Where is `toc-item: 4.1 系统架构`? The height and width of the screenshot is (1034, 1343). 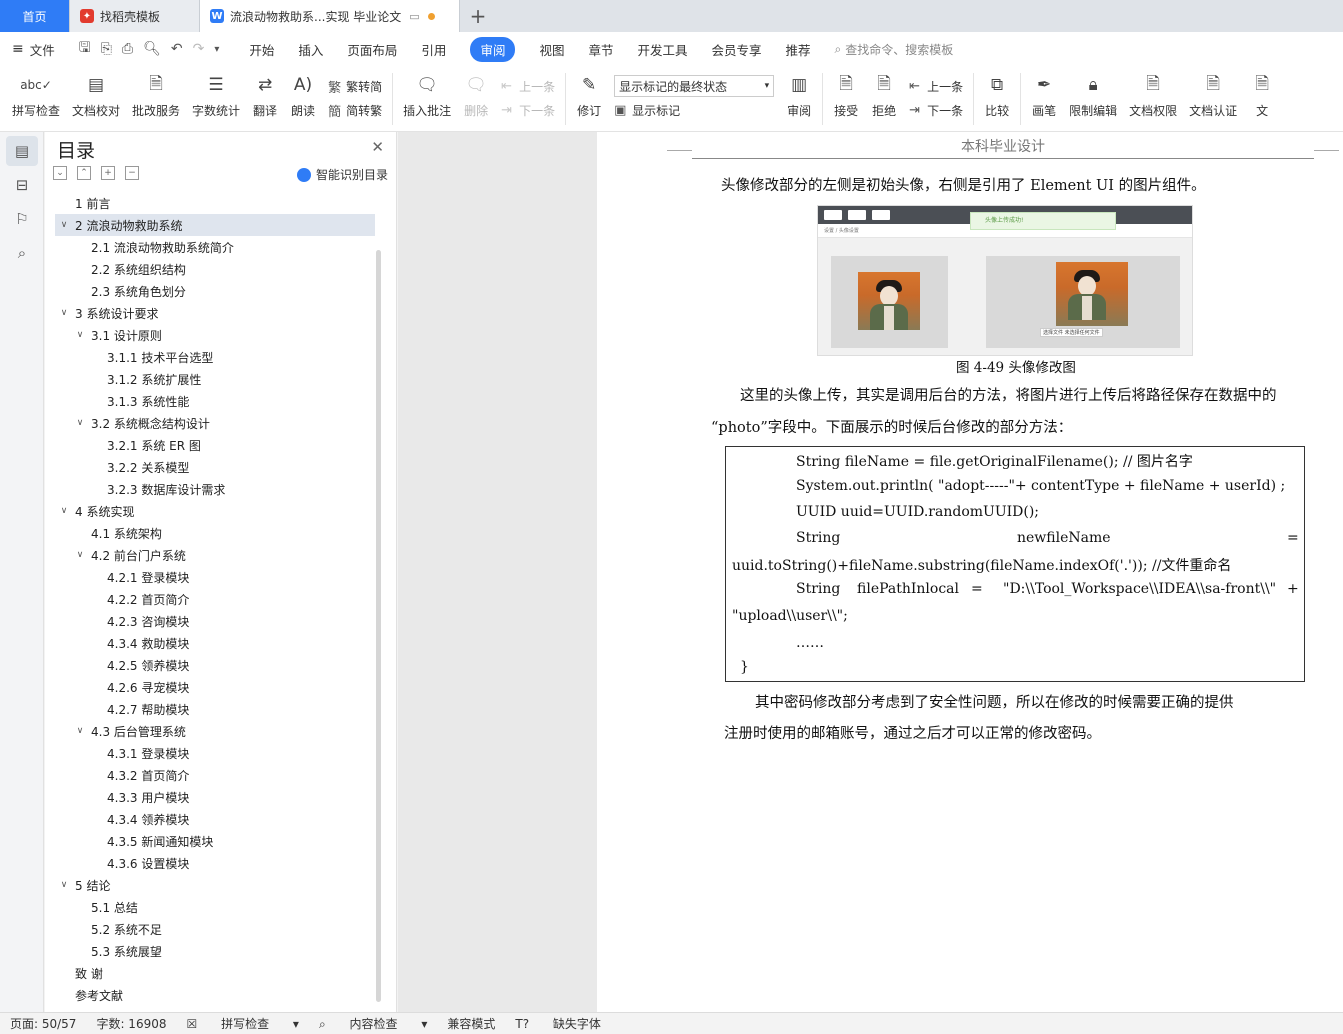
toc-item: 4.1 系统架构 is located at coordinates (215, 533).